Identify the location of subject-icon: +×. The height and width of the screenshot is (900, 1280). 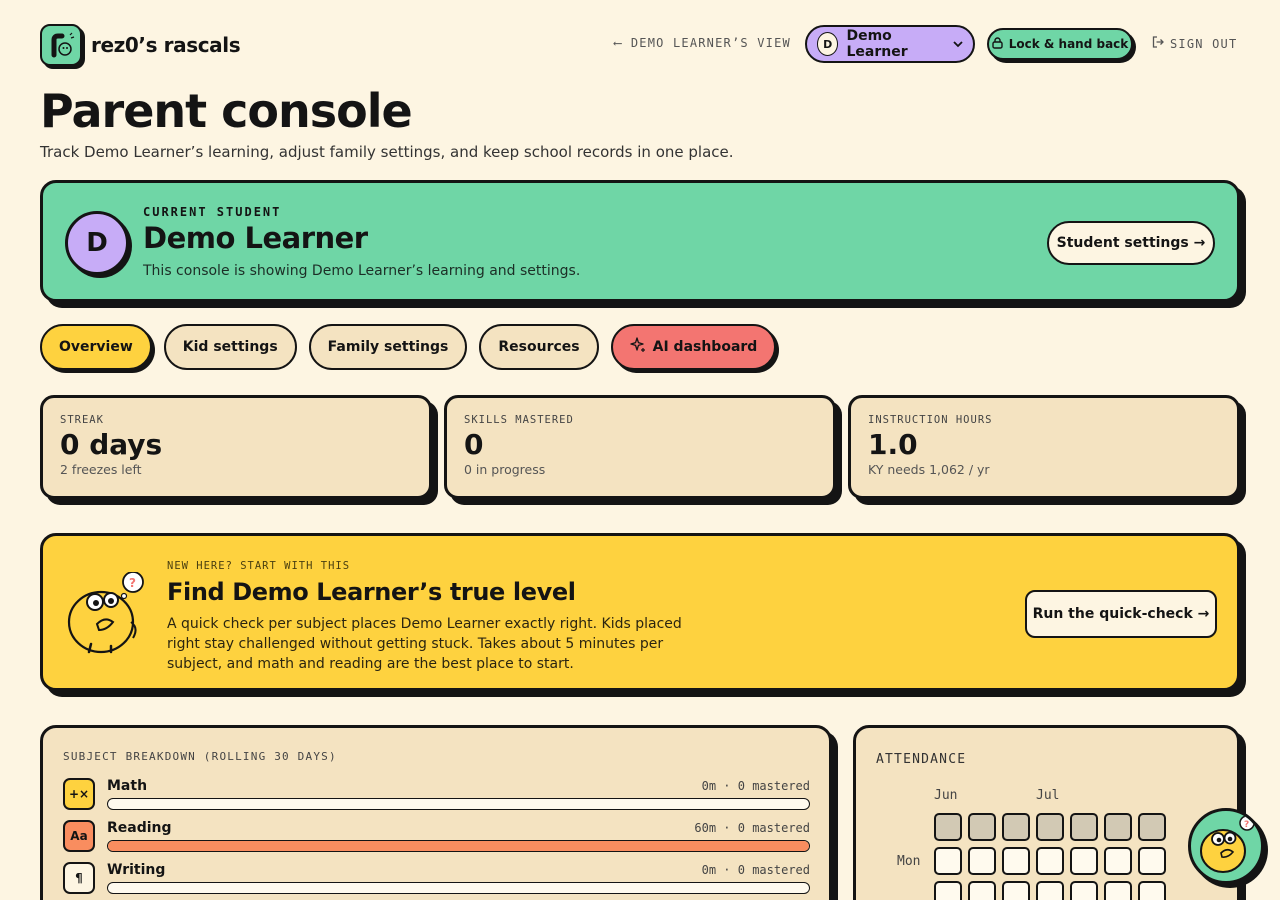
(79, 794).